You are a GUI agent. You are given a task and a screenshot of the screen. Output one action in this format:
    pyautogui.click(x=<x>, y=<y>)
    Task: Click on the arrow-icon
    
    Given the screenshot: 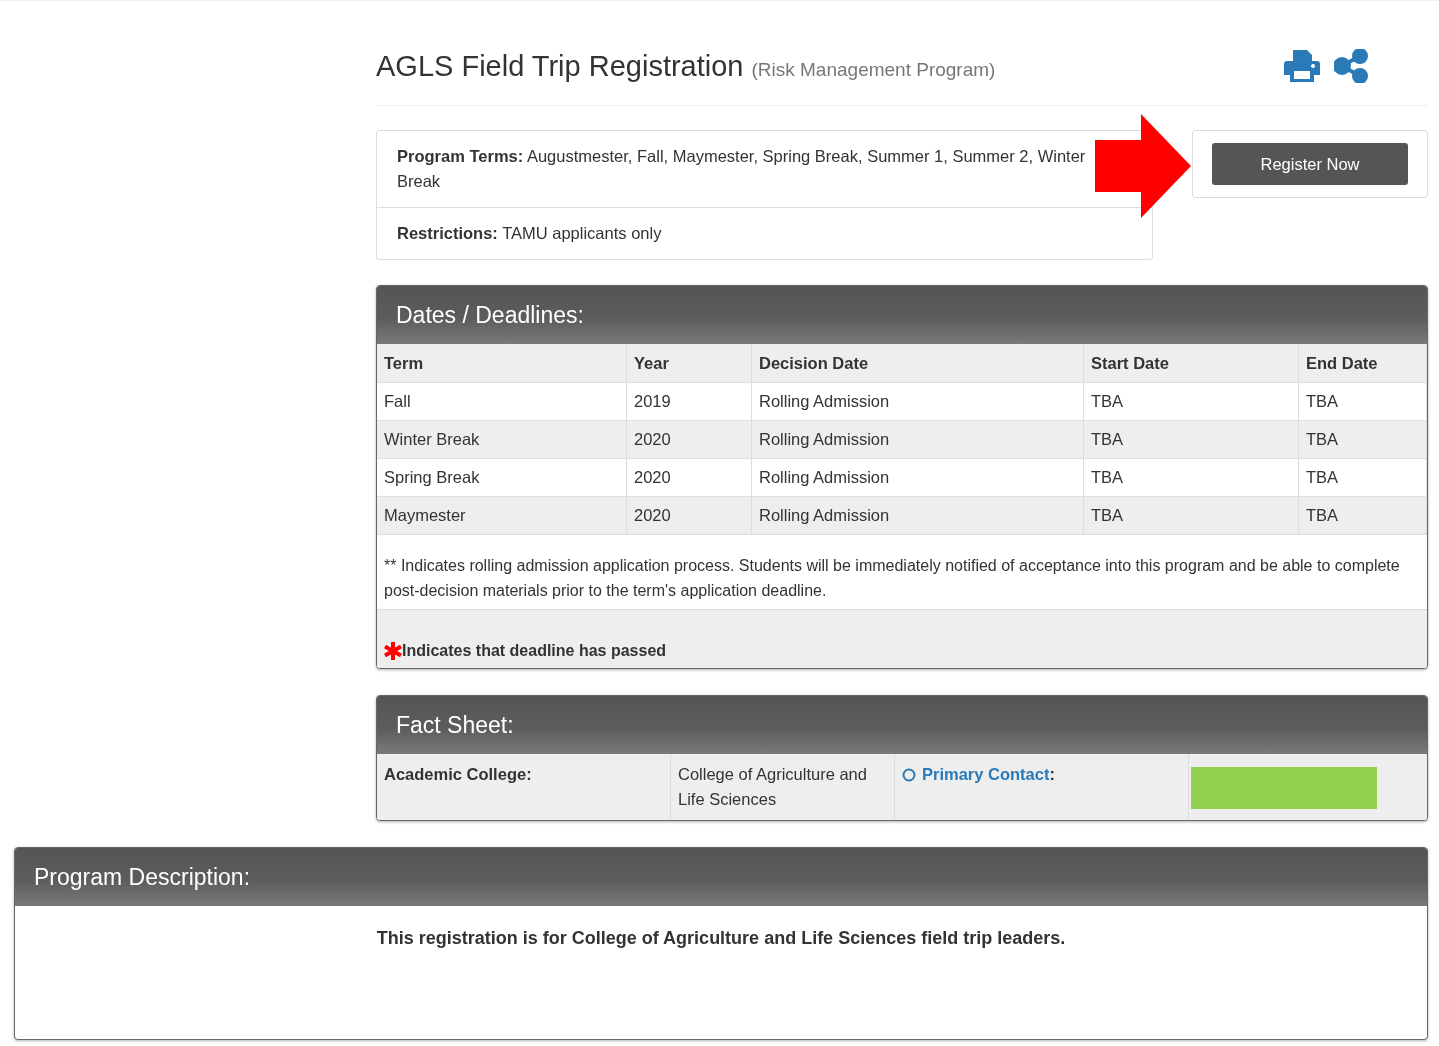 What is the action you would take?
    pyautogui.click(x=1143, y=166)
    